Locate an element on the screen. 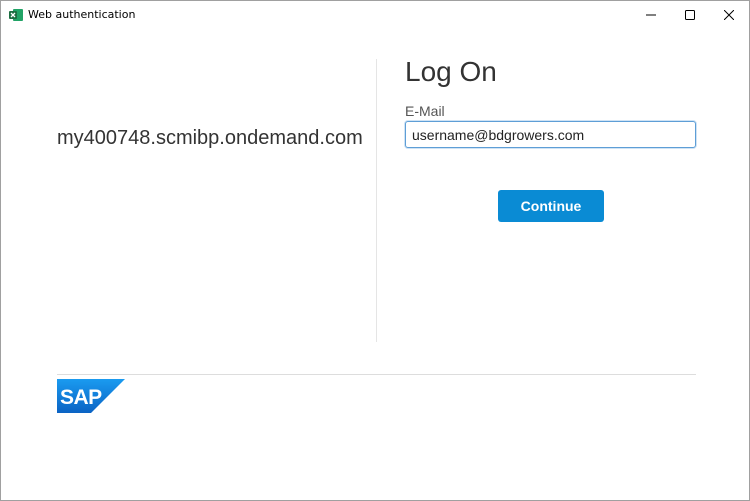 This screenshot has height=501, width=750. minimize-icon is located at coordinates (651, 15).